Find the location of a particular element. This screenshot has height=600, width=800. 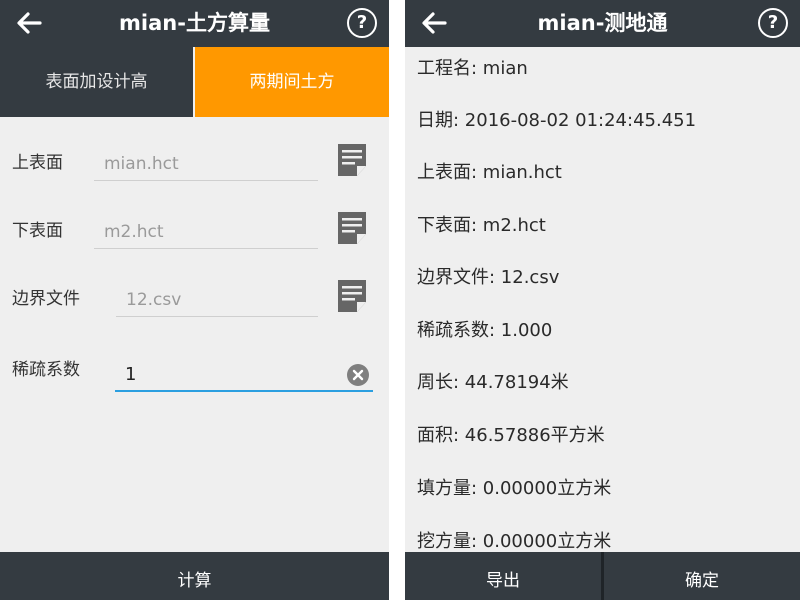

sparse-factor-label: 稀疏系数 is located at coordinates (46, 370).